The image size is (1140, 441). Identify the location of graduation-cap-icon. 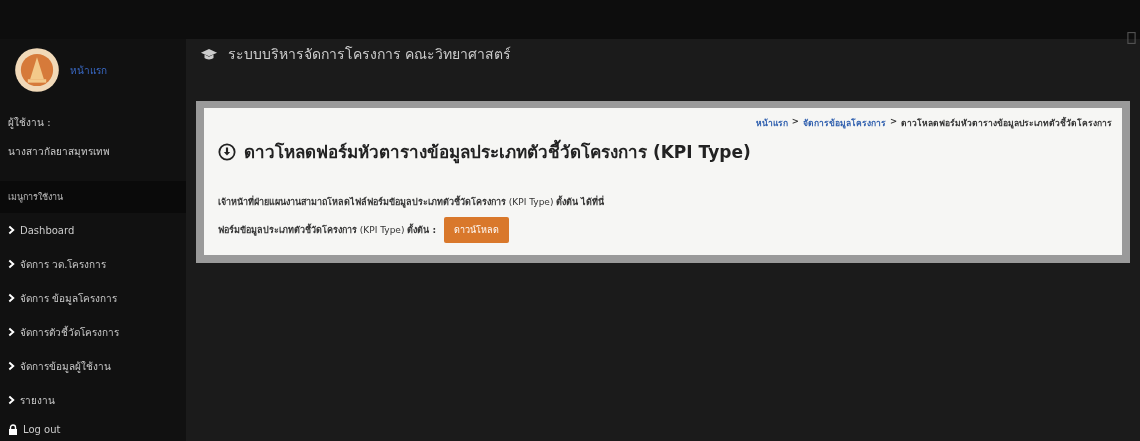
(209, 54).